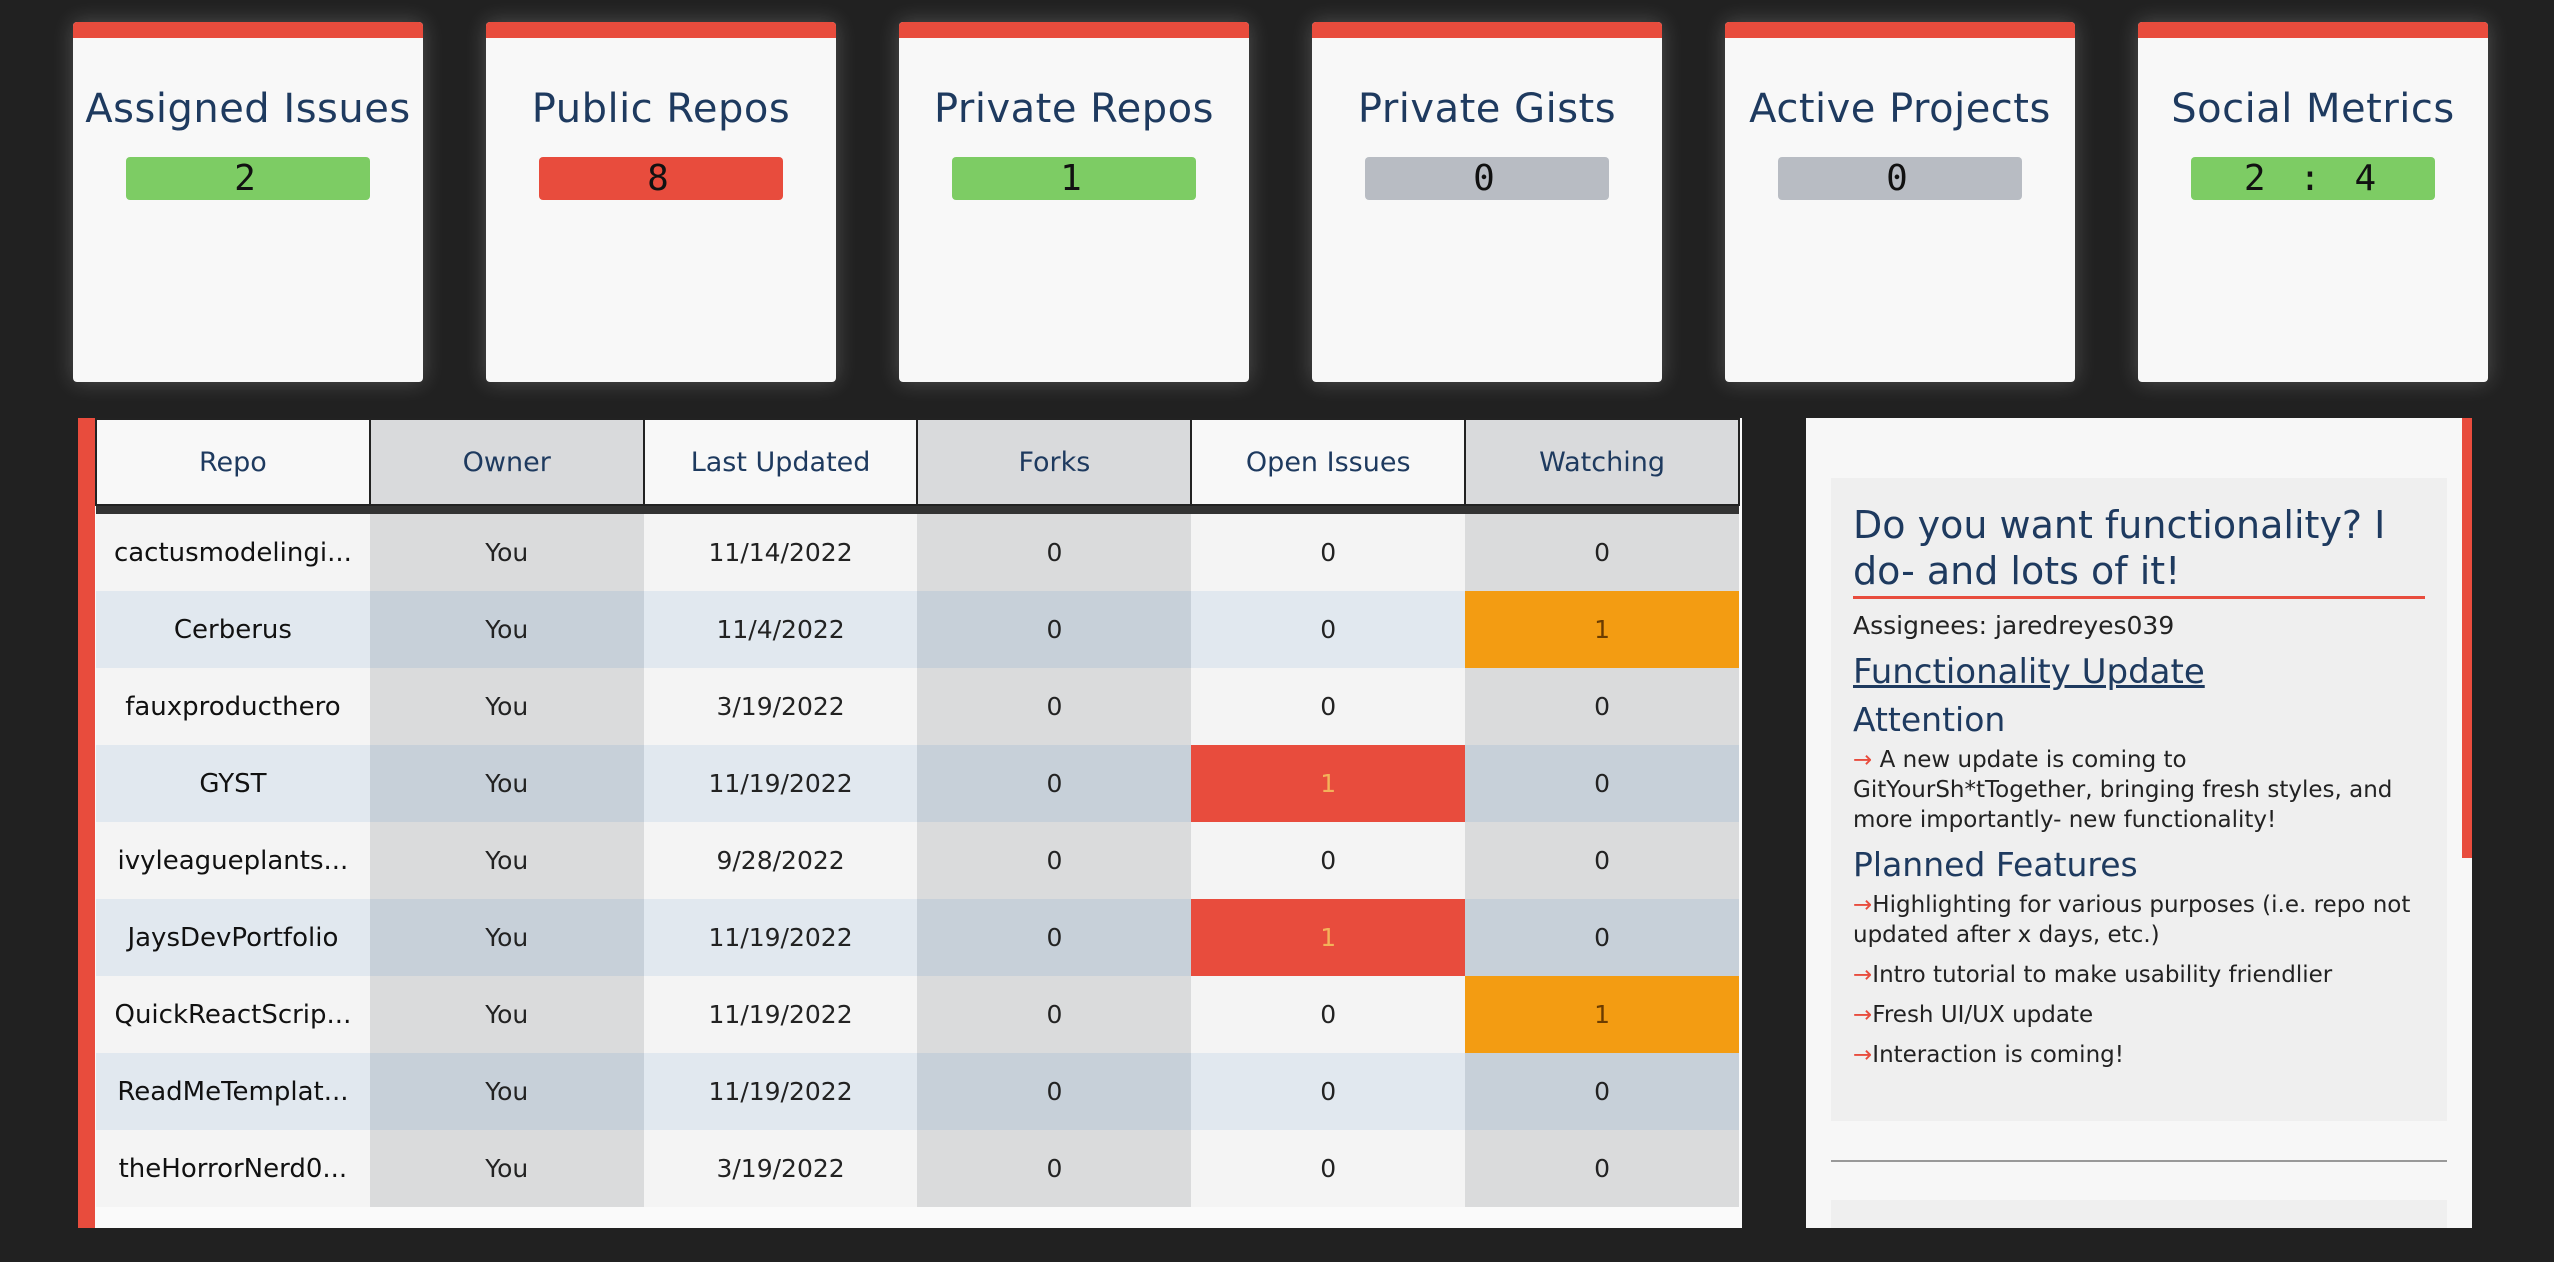 The image size is (2554, 1262). I want to click on cell-repo: Cerberus, so click(233, 629).